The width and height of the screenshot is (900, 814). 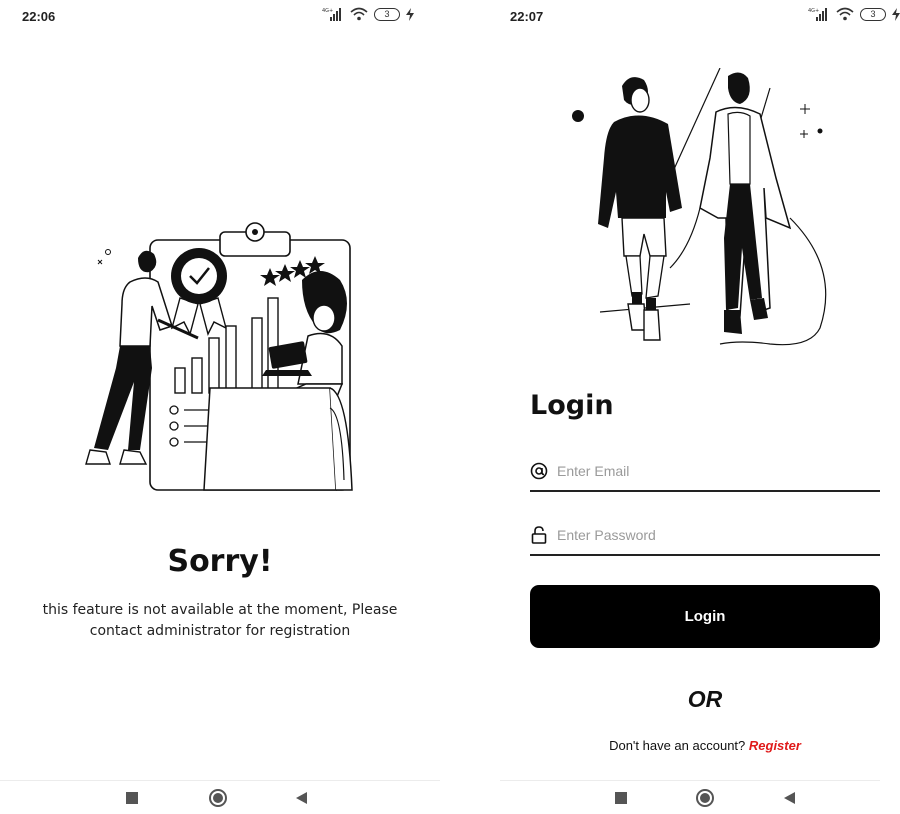 I want to click on email-input, so click(x=707, y=471).